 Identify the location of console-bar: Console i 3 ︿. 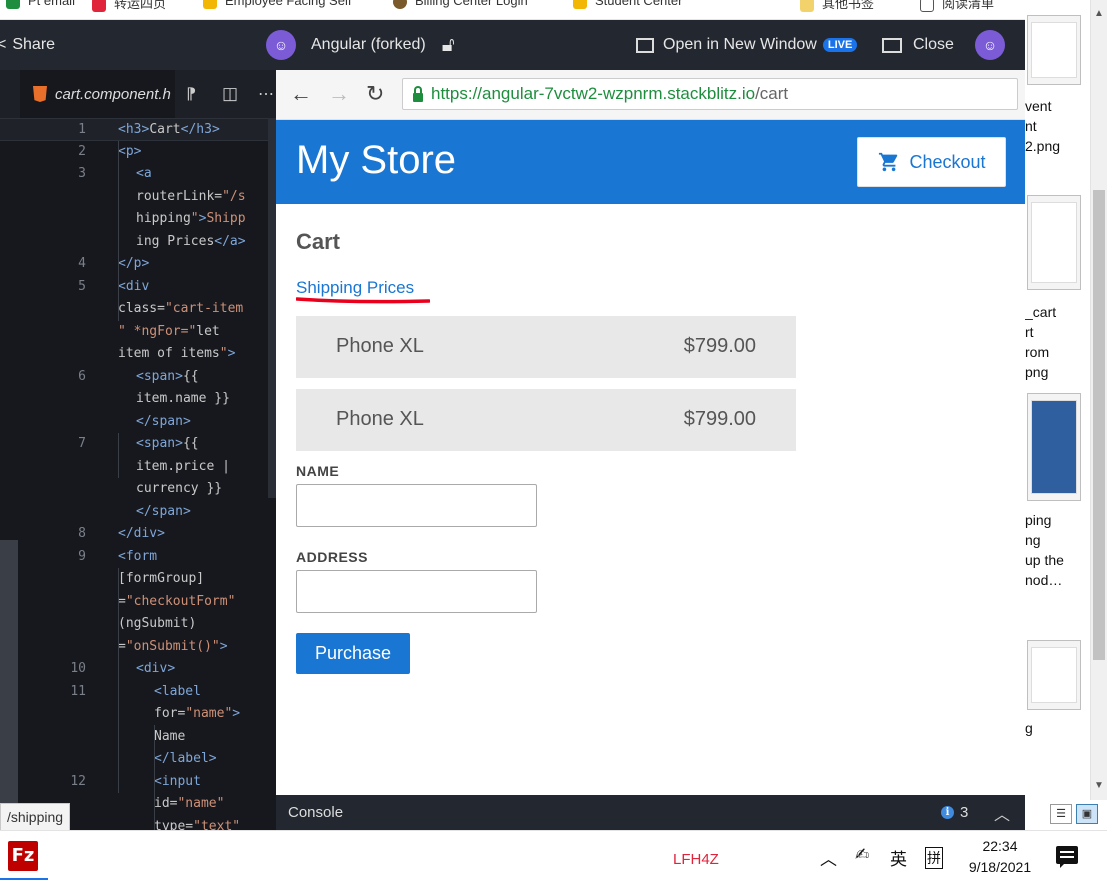
(650, 812).